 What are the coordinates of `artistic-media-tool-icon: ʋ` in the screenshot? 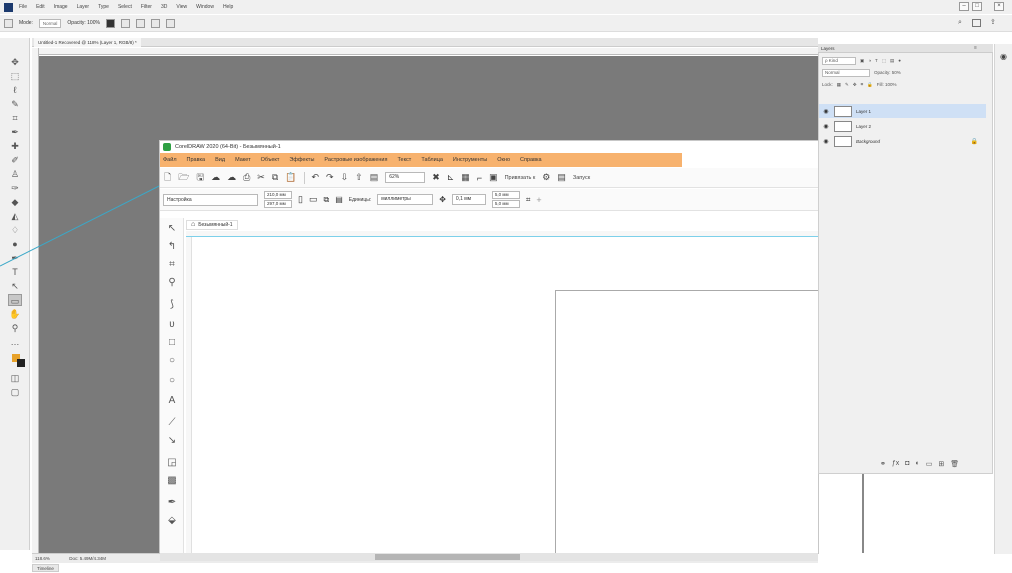 It's located at (172, 325).